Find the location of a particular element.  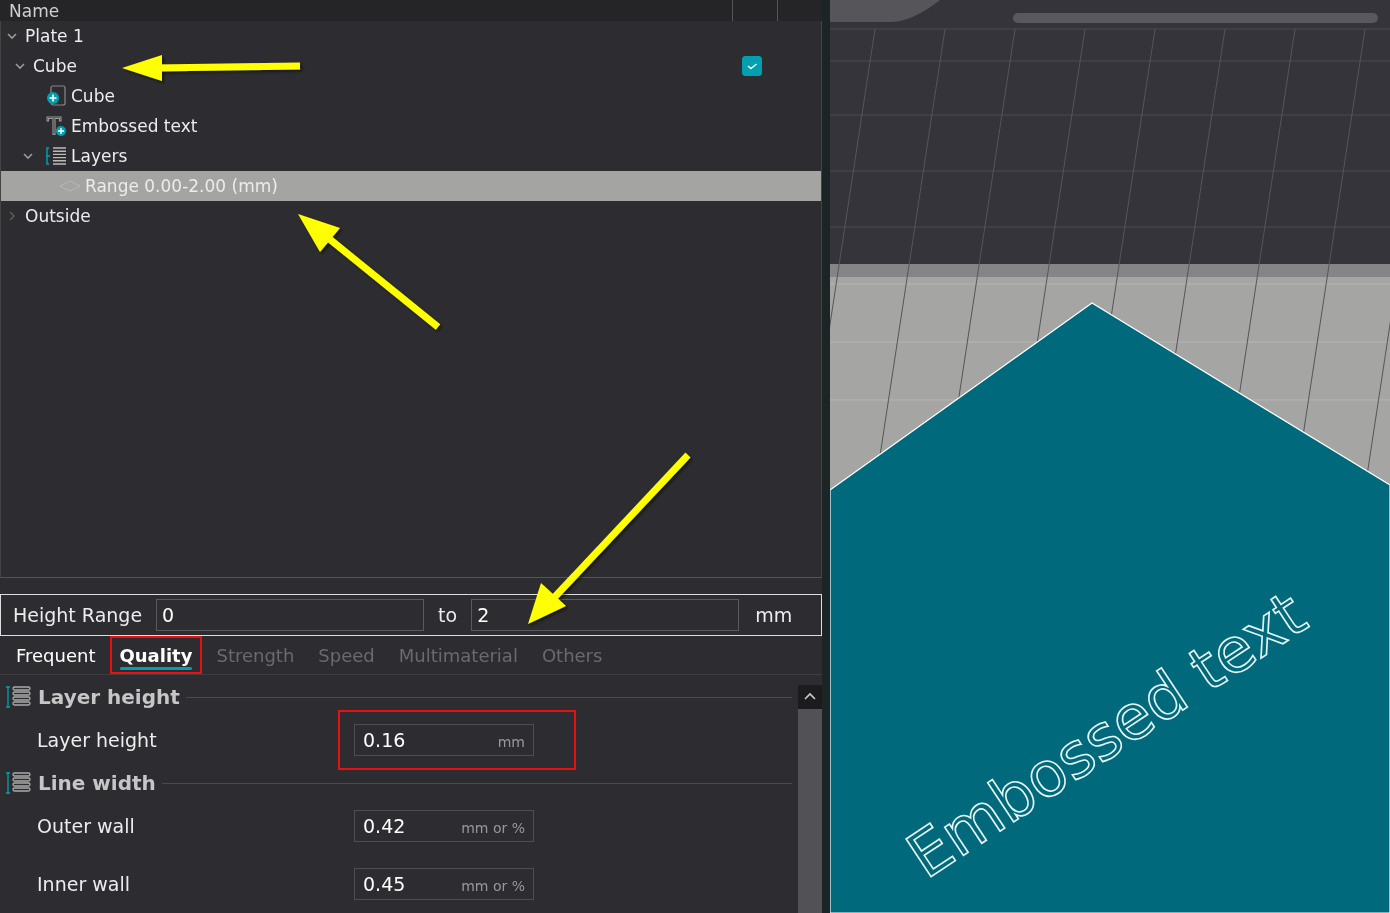

column-header: Name is located at coordinates (366, 11).